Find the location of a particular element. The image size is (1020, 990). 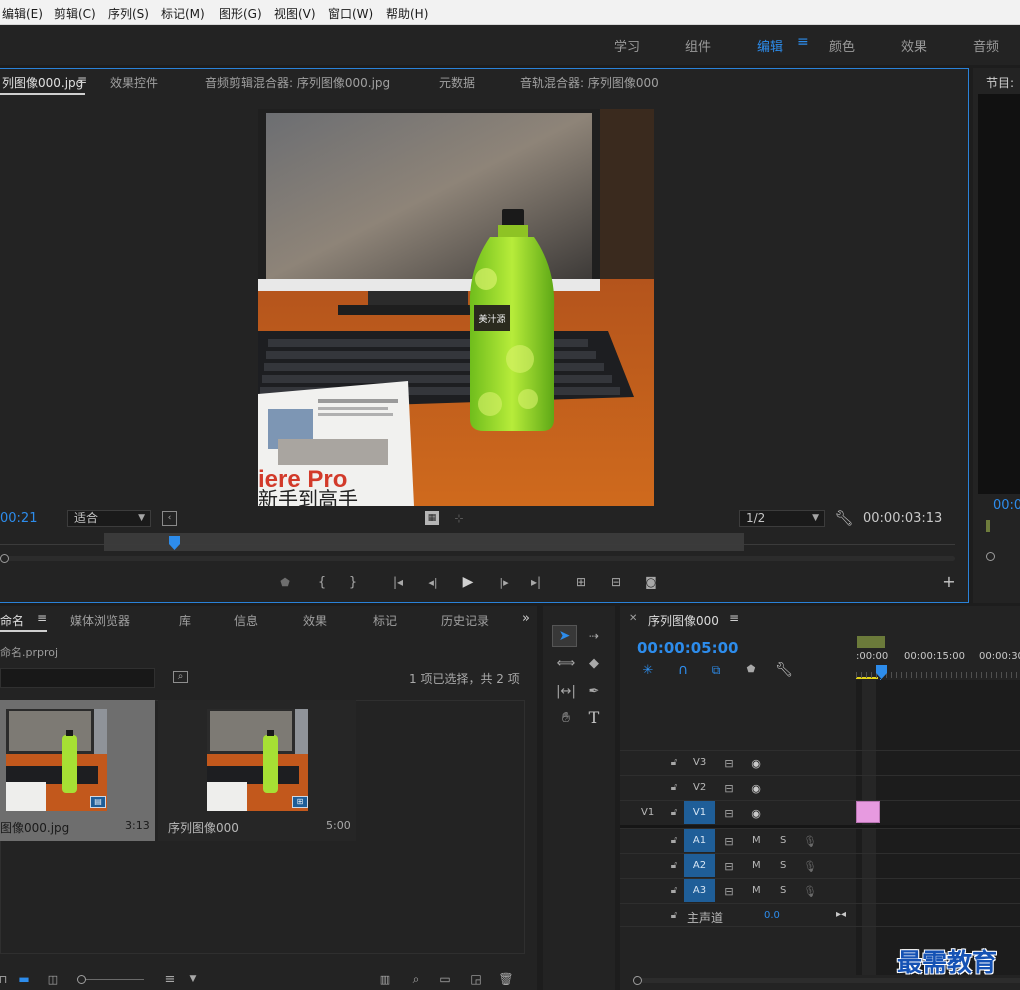

slip-tool-icon: |↔| is located at coordinates (566, 691).